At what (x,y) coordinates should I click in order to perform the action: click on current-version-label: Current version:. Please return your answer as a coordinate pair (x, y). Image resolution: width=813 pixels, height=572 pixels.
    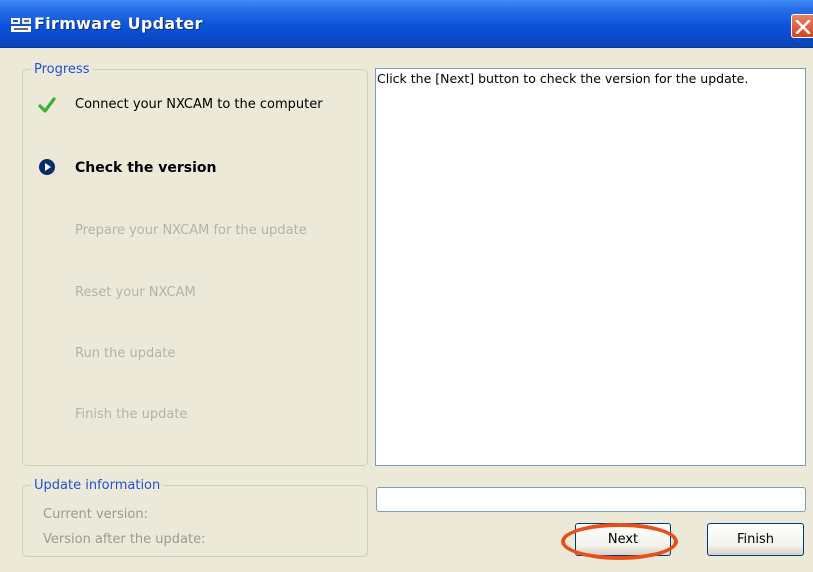
    Looking at the image, I should click on (95, 514).